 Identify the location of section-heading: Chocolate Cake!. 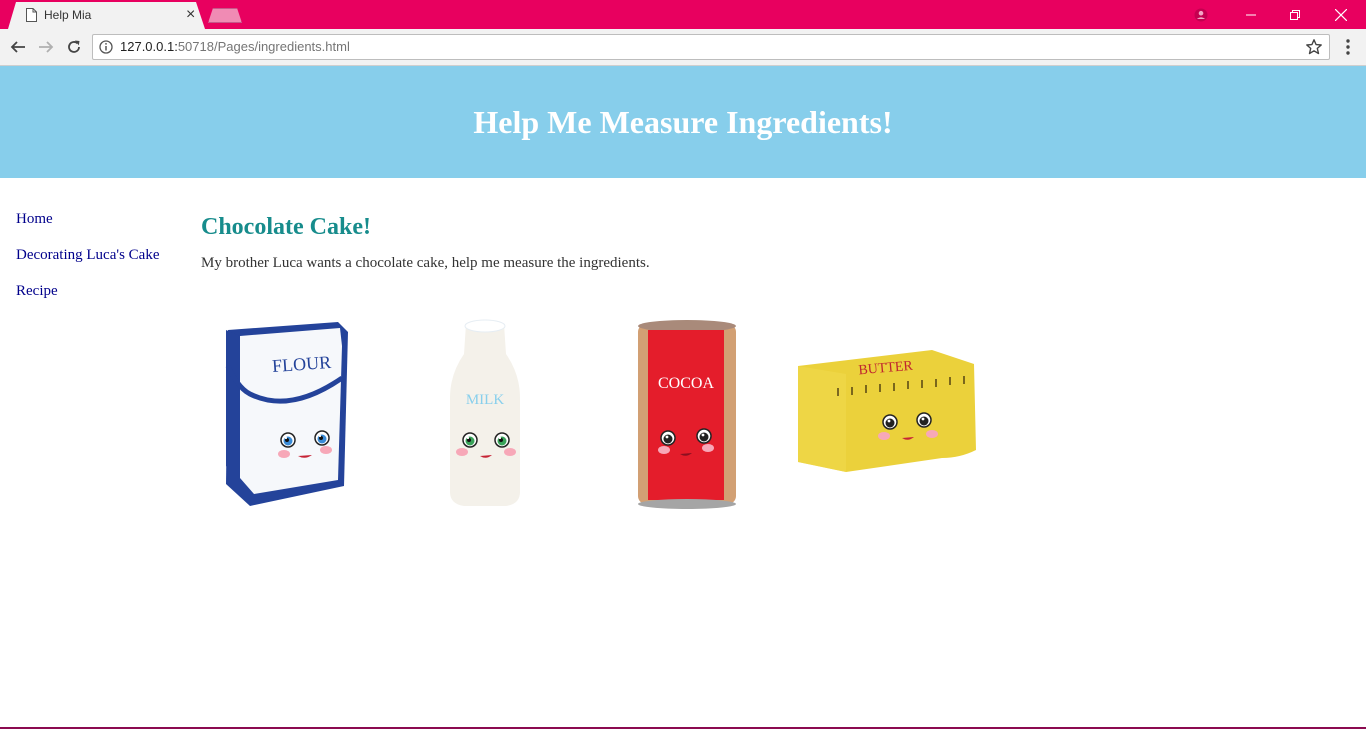
(286, 227).